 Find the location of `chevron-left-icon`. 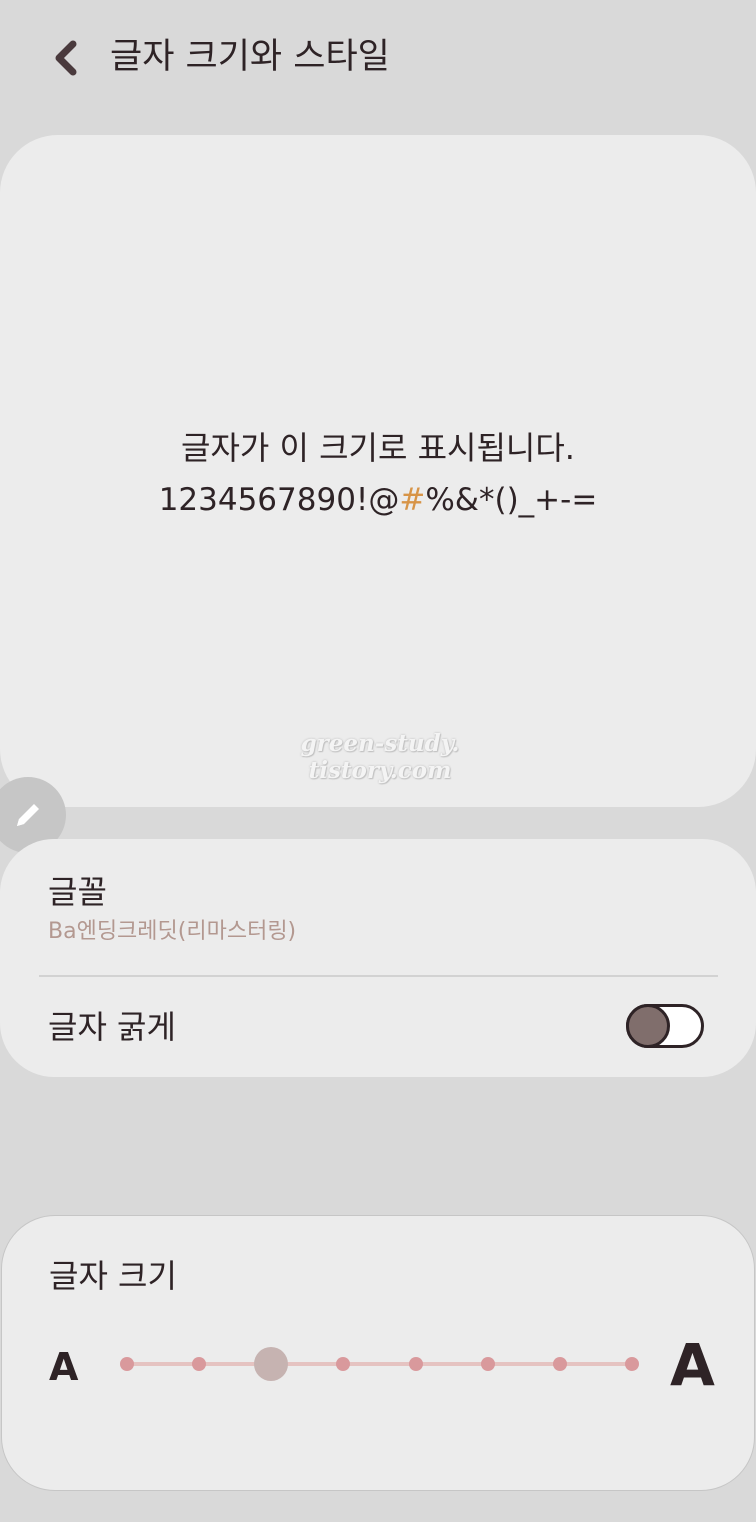

chevron-left-icon is located at coordinates (66, 58).